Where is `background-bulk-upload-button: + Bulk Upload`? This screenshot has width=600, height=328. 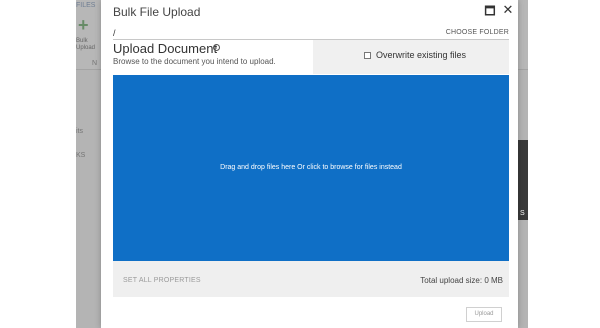 background-bulk-upload-button: + Bulk Upload is located at coordinates (87, 36).